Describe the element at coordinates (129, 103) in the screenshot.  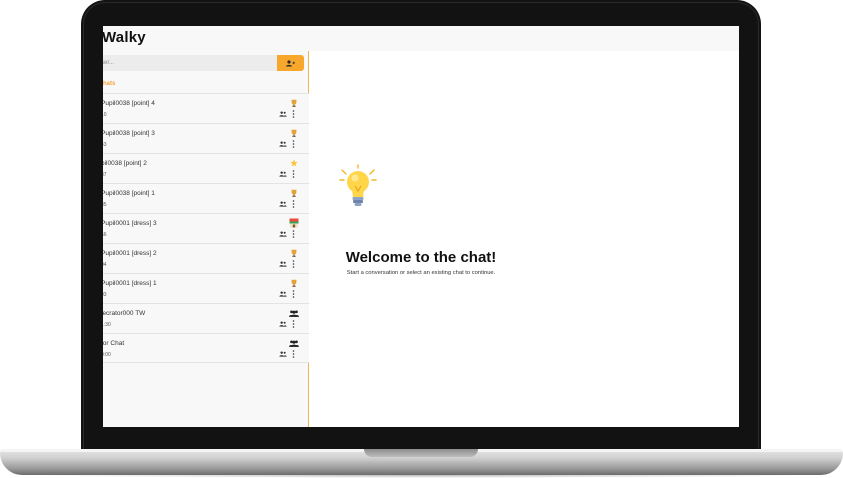
I see `chat-name: Pupil0038 [point] 4` at that location.